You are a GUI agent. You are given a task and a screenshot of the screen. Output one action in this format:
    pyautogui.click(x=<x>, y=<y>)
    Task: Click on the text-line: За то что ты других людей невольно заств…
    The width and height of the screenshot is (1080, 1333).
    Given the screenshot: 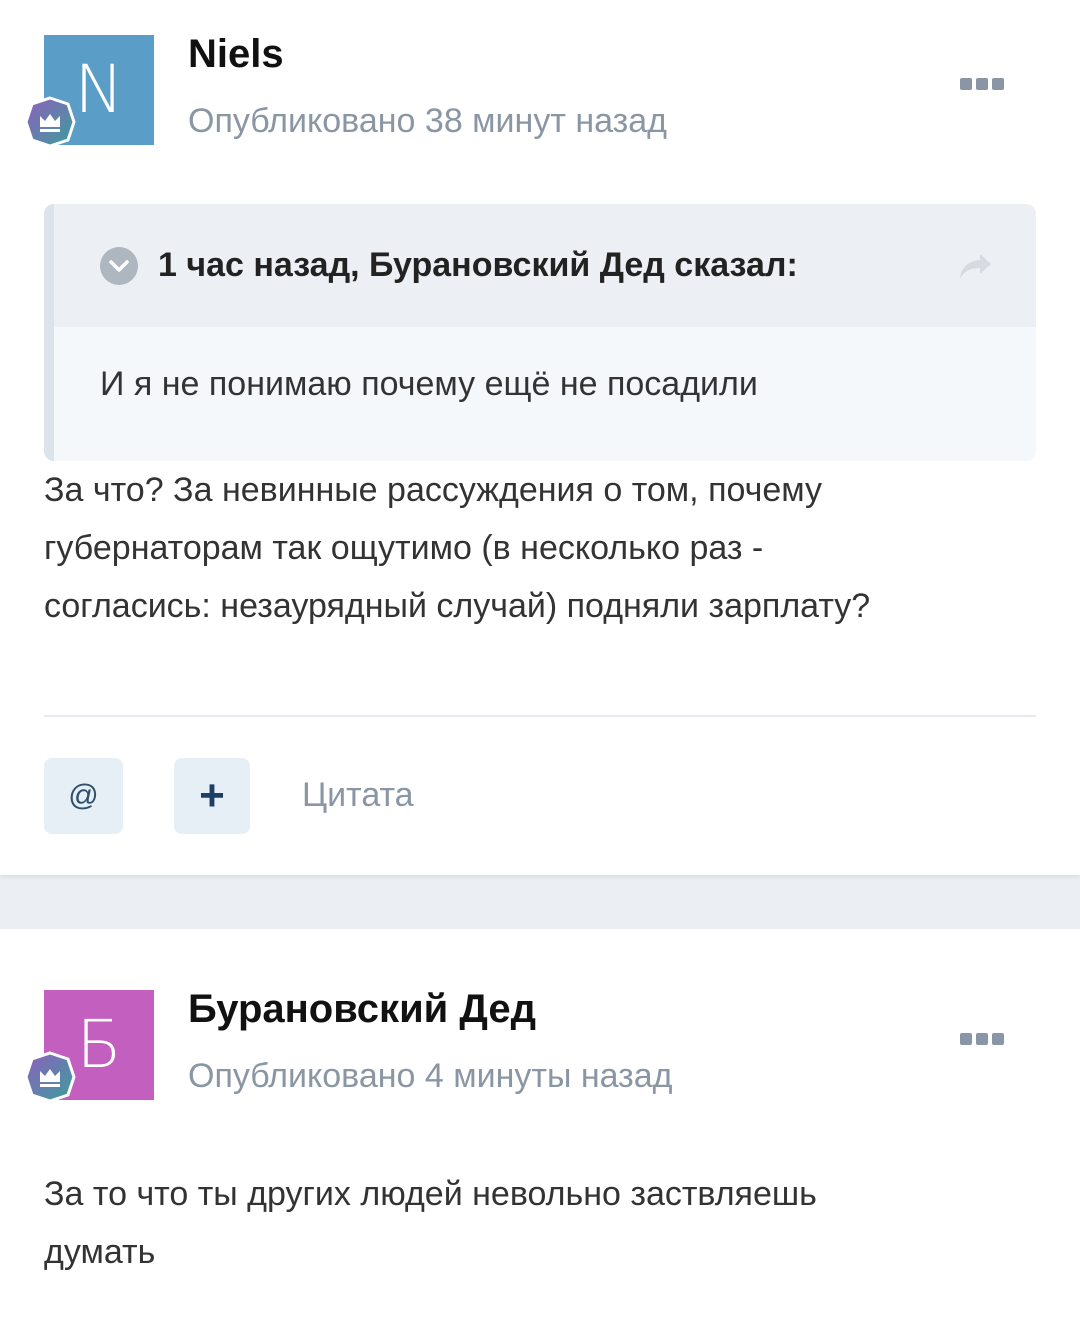 What is the action you would take?
    pyautogui.click(x=430, y=1194)
    